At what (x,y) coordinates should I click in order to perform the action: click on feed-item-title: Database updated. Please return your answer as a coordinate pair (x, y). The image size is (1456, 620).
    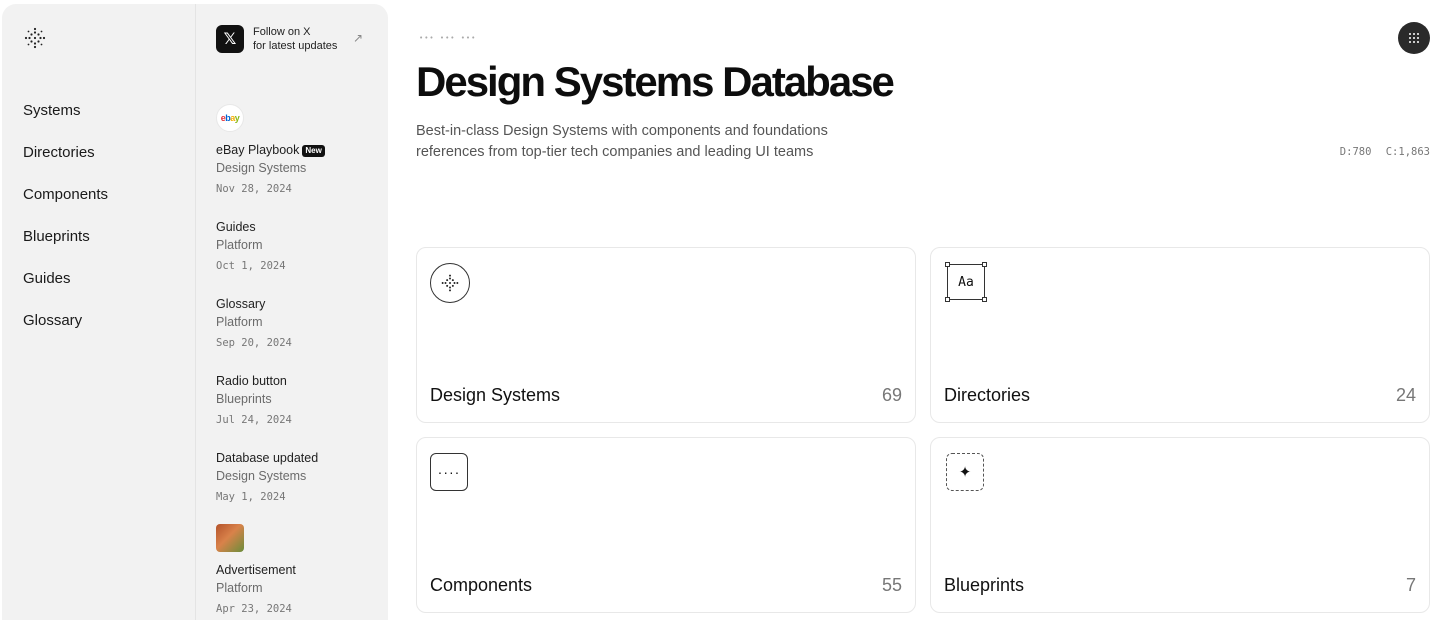
    Looking at the image, I should click on (267, 458).